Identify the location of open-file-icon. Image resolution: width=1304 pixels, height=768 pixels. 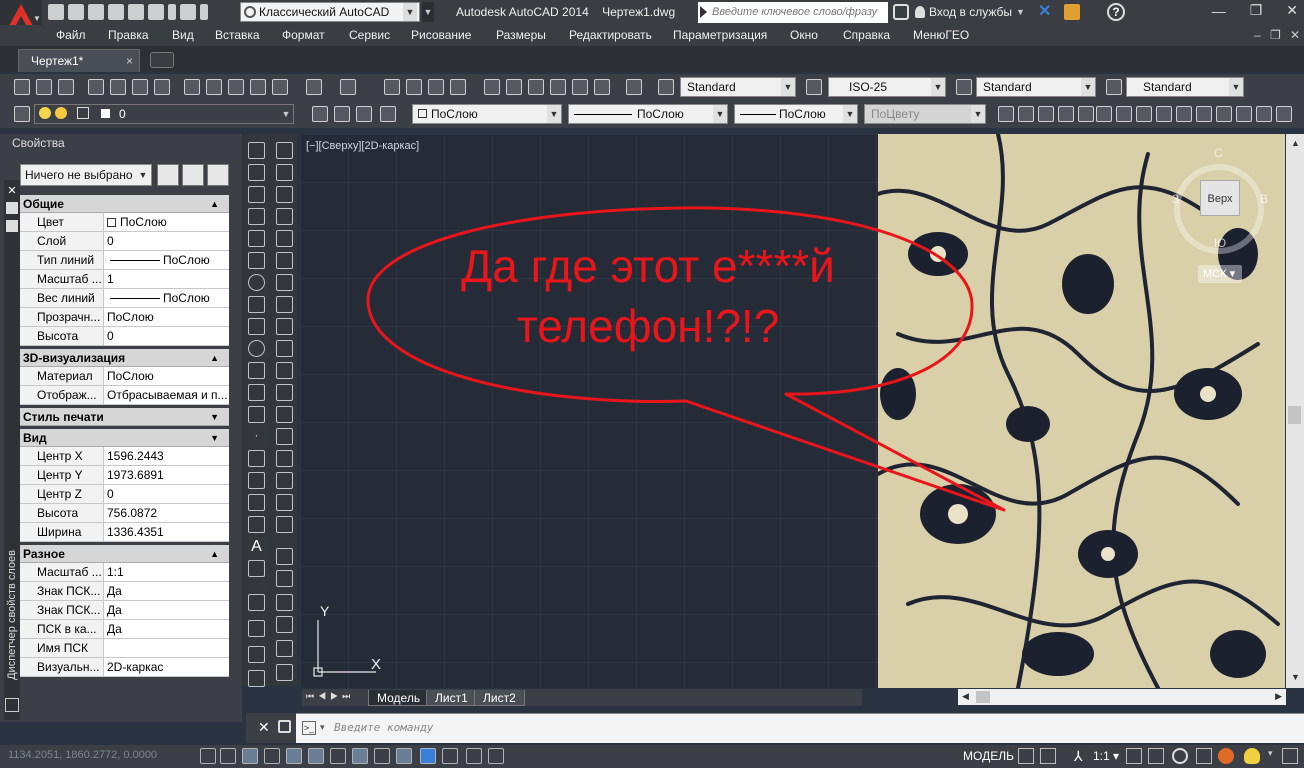
(76, 12).